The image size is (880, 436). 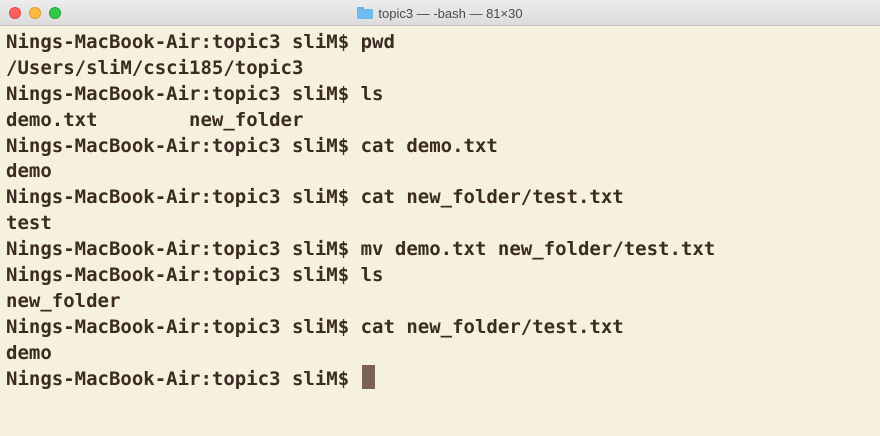 I want to click on terminal-line: new_folder, so click(x=63, y=300).